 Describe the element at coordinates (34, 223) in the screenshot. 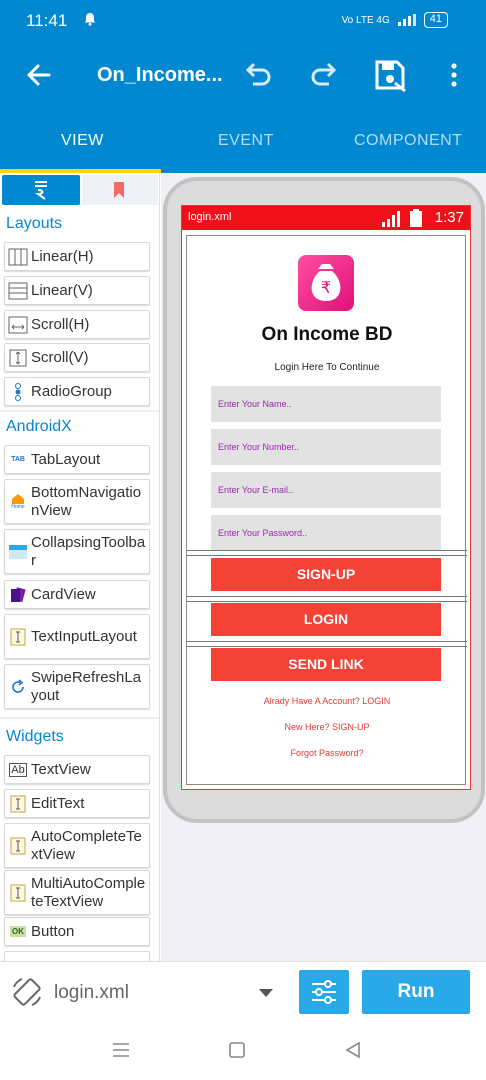

I see `section-layouts: Layouts` at that location.